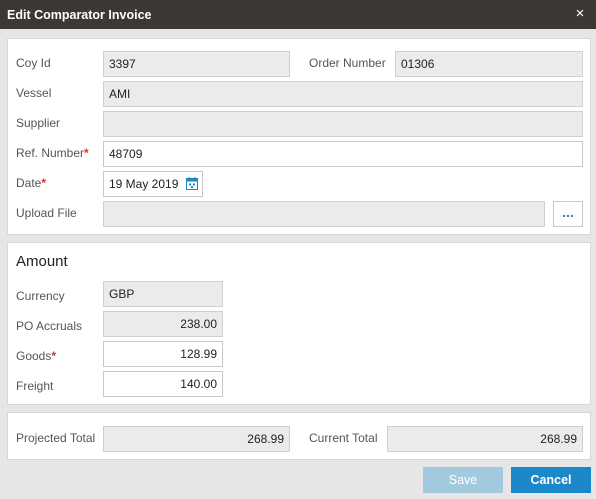 This screenshot has width=596, height=499. What do you see at coordinates (46, 213) in the screenshot?
I see `upload-file-label: Upload File` at bounding box center [46, 213].